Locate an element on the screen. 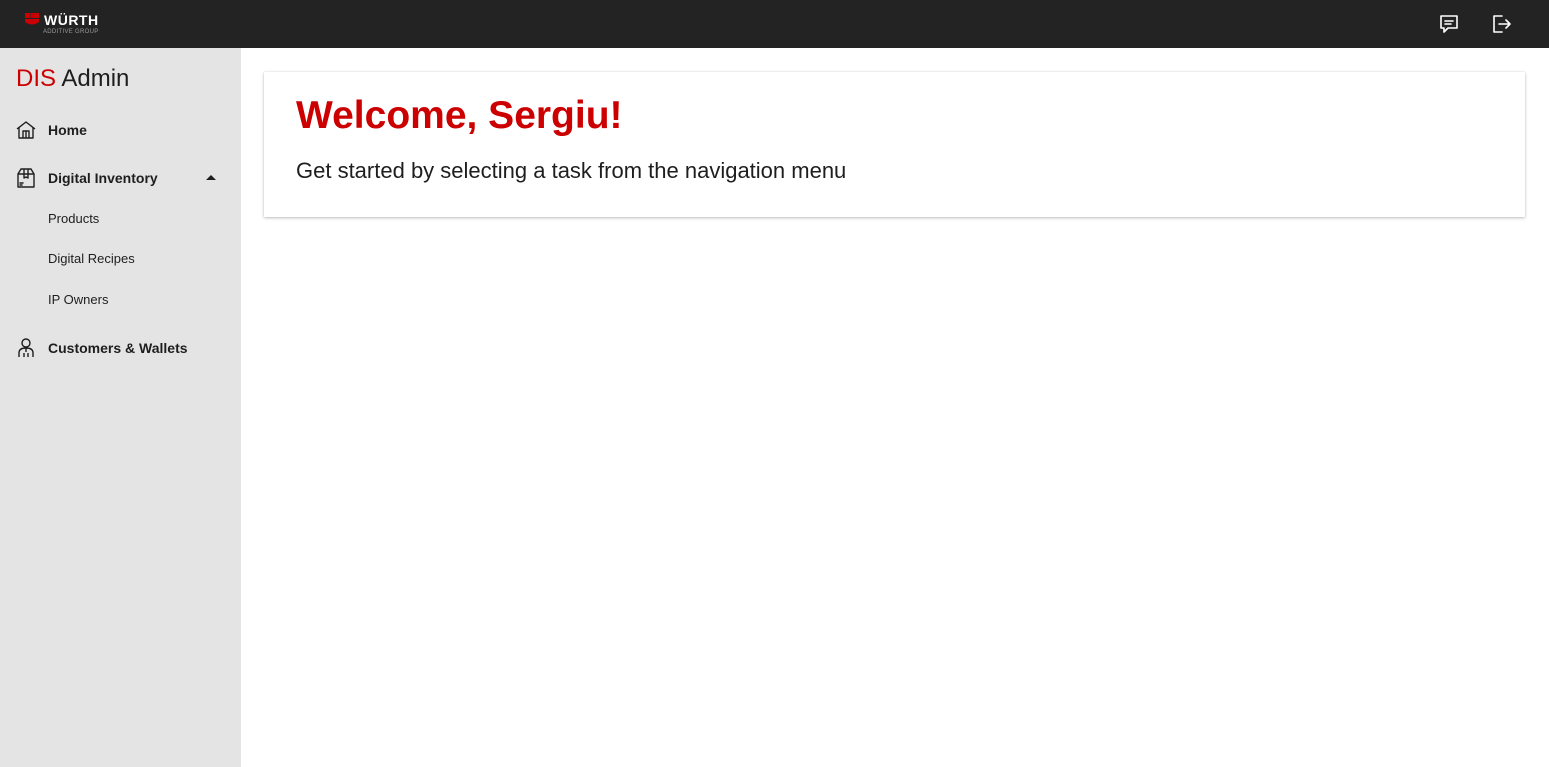 This screenshot has height=767, width=1549. feedback-icon is located at coordinates (1449, 24).